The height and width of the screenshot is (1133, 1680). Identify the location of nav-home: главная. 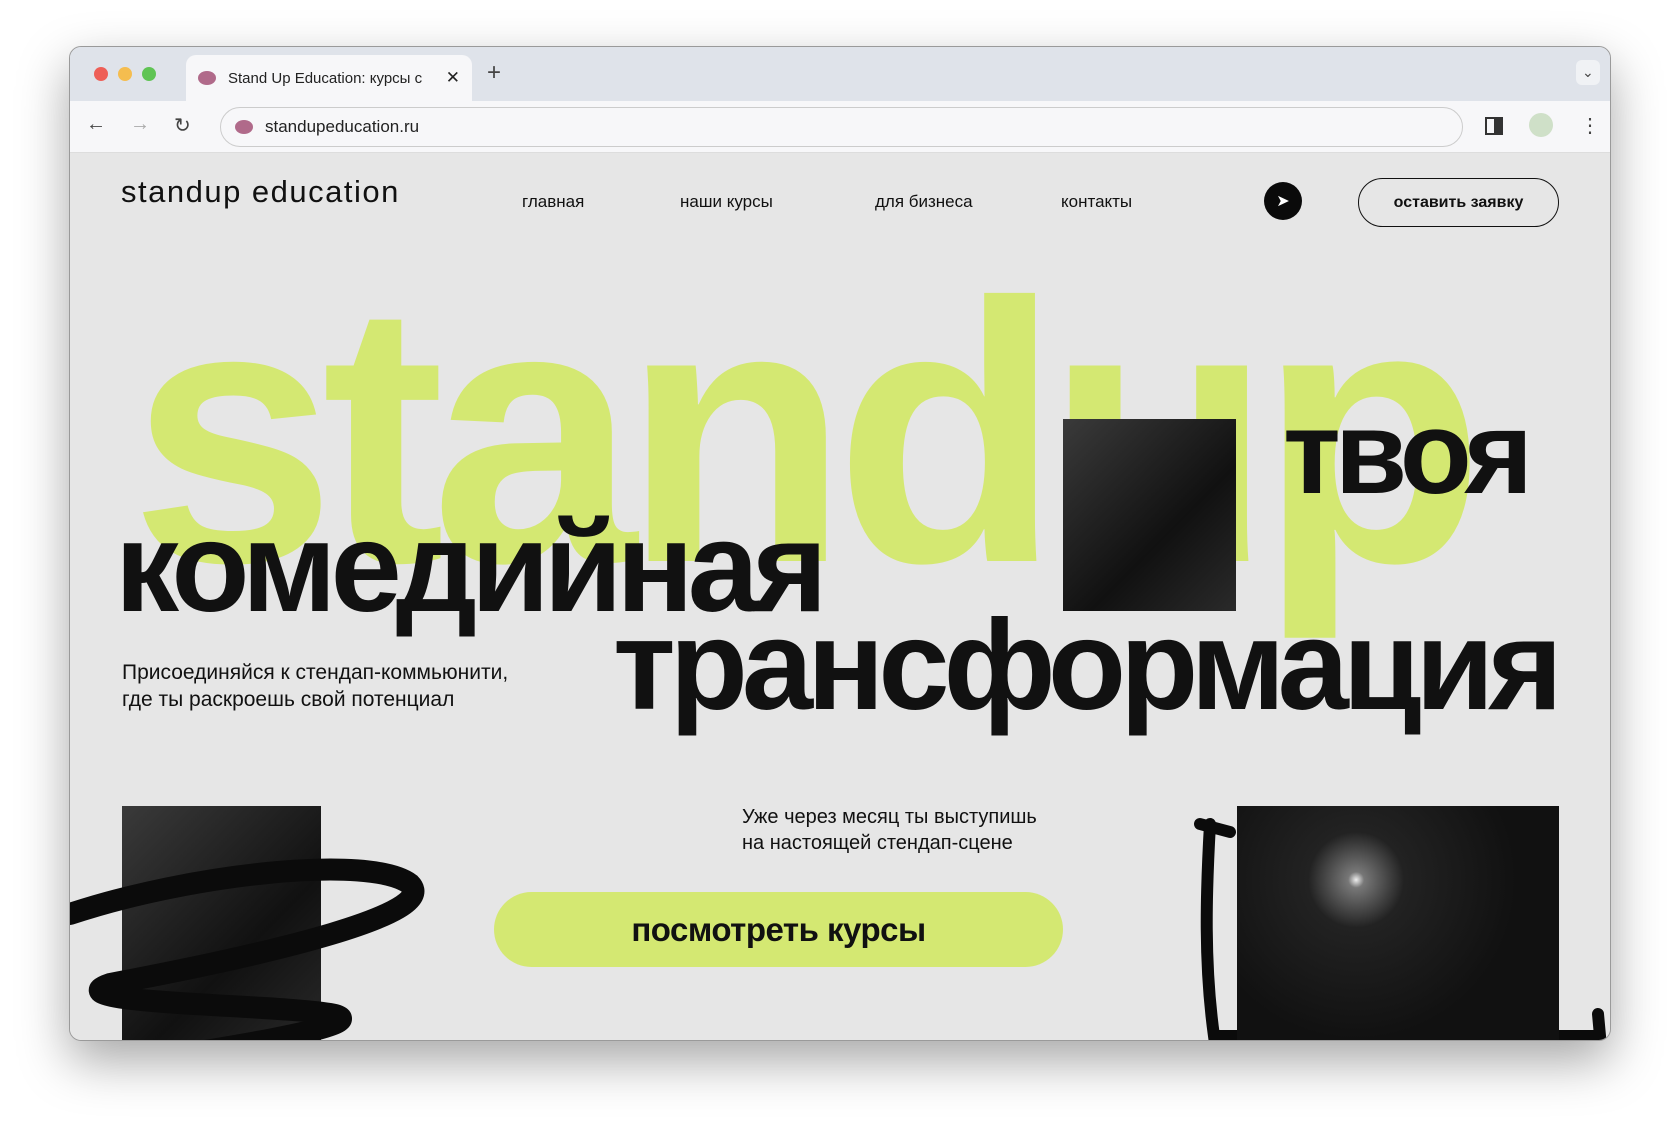
(553, 202).